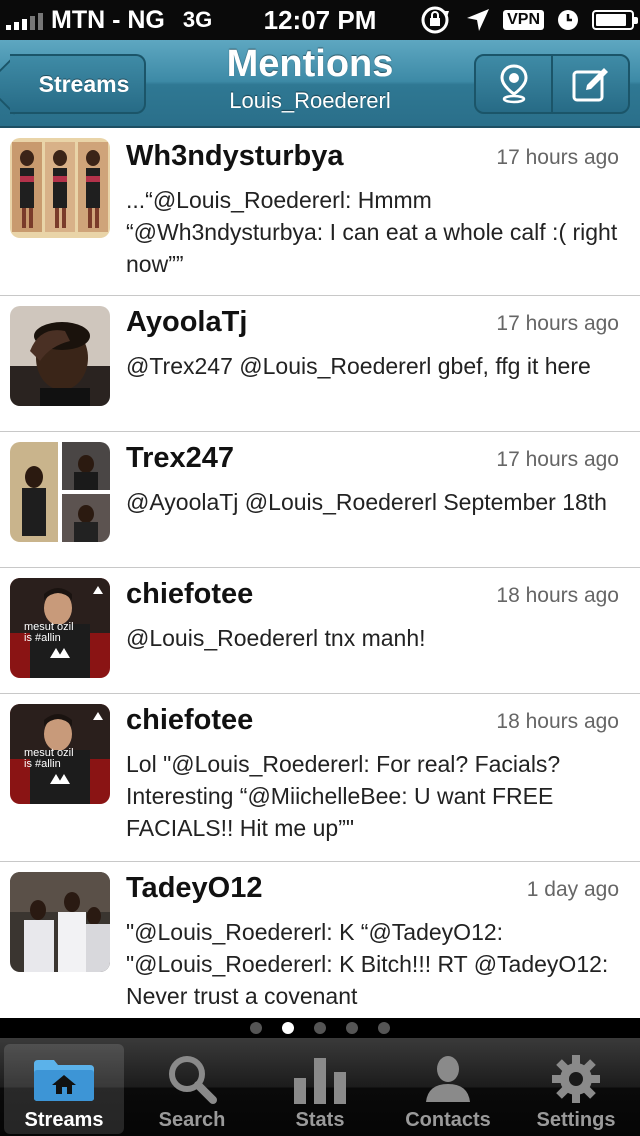 The height and width of the screenshot is (1136, 640). I want to click on map-pin-icon, so click(513, 84).